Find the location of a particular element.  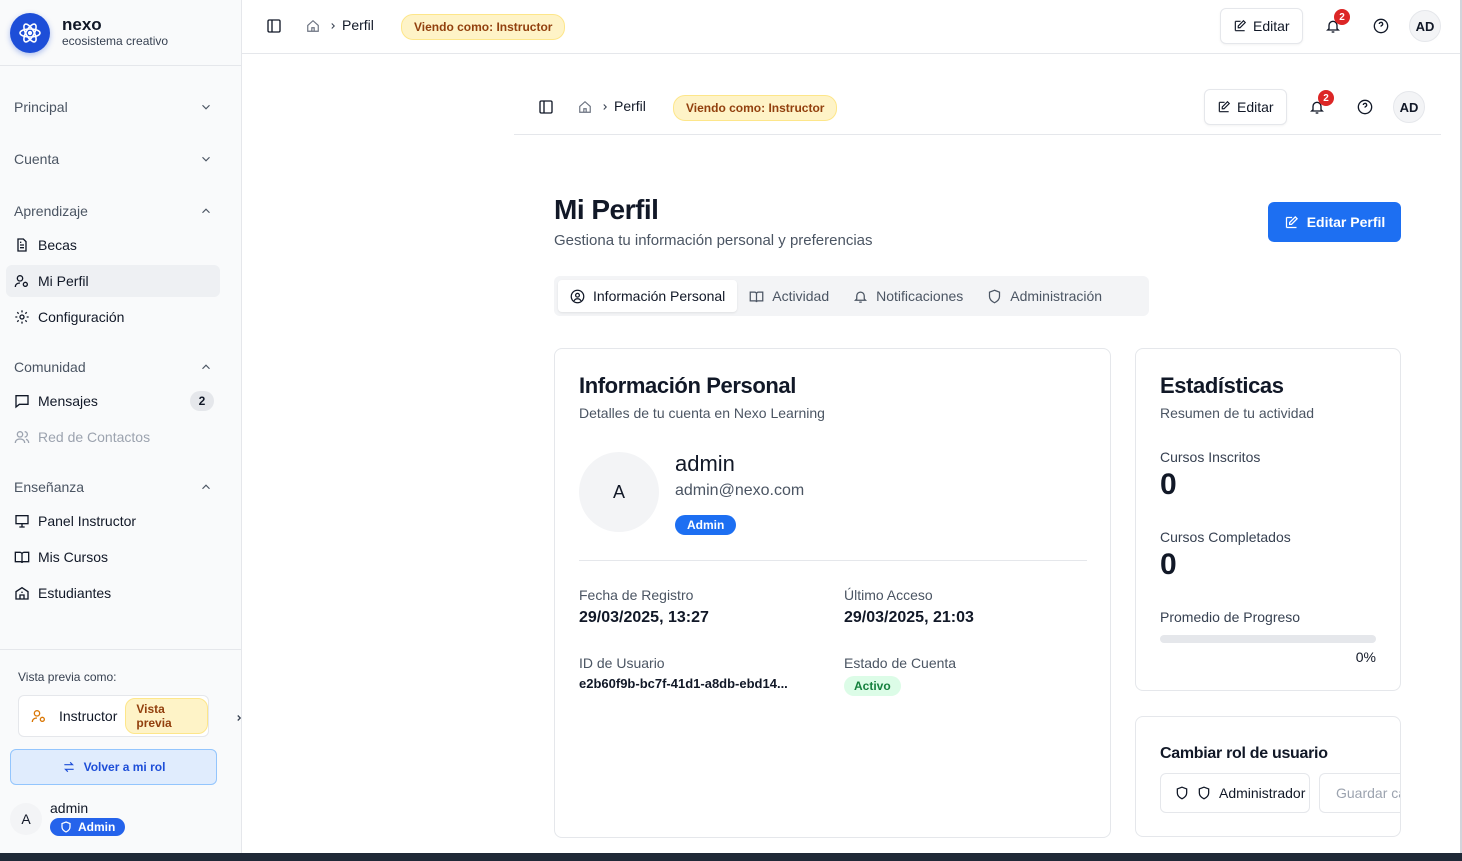

sidebar-item-becas: Becas is located at coordinates (113, 245).